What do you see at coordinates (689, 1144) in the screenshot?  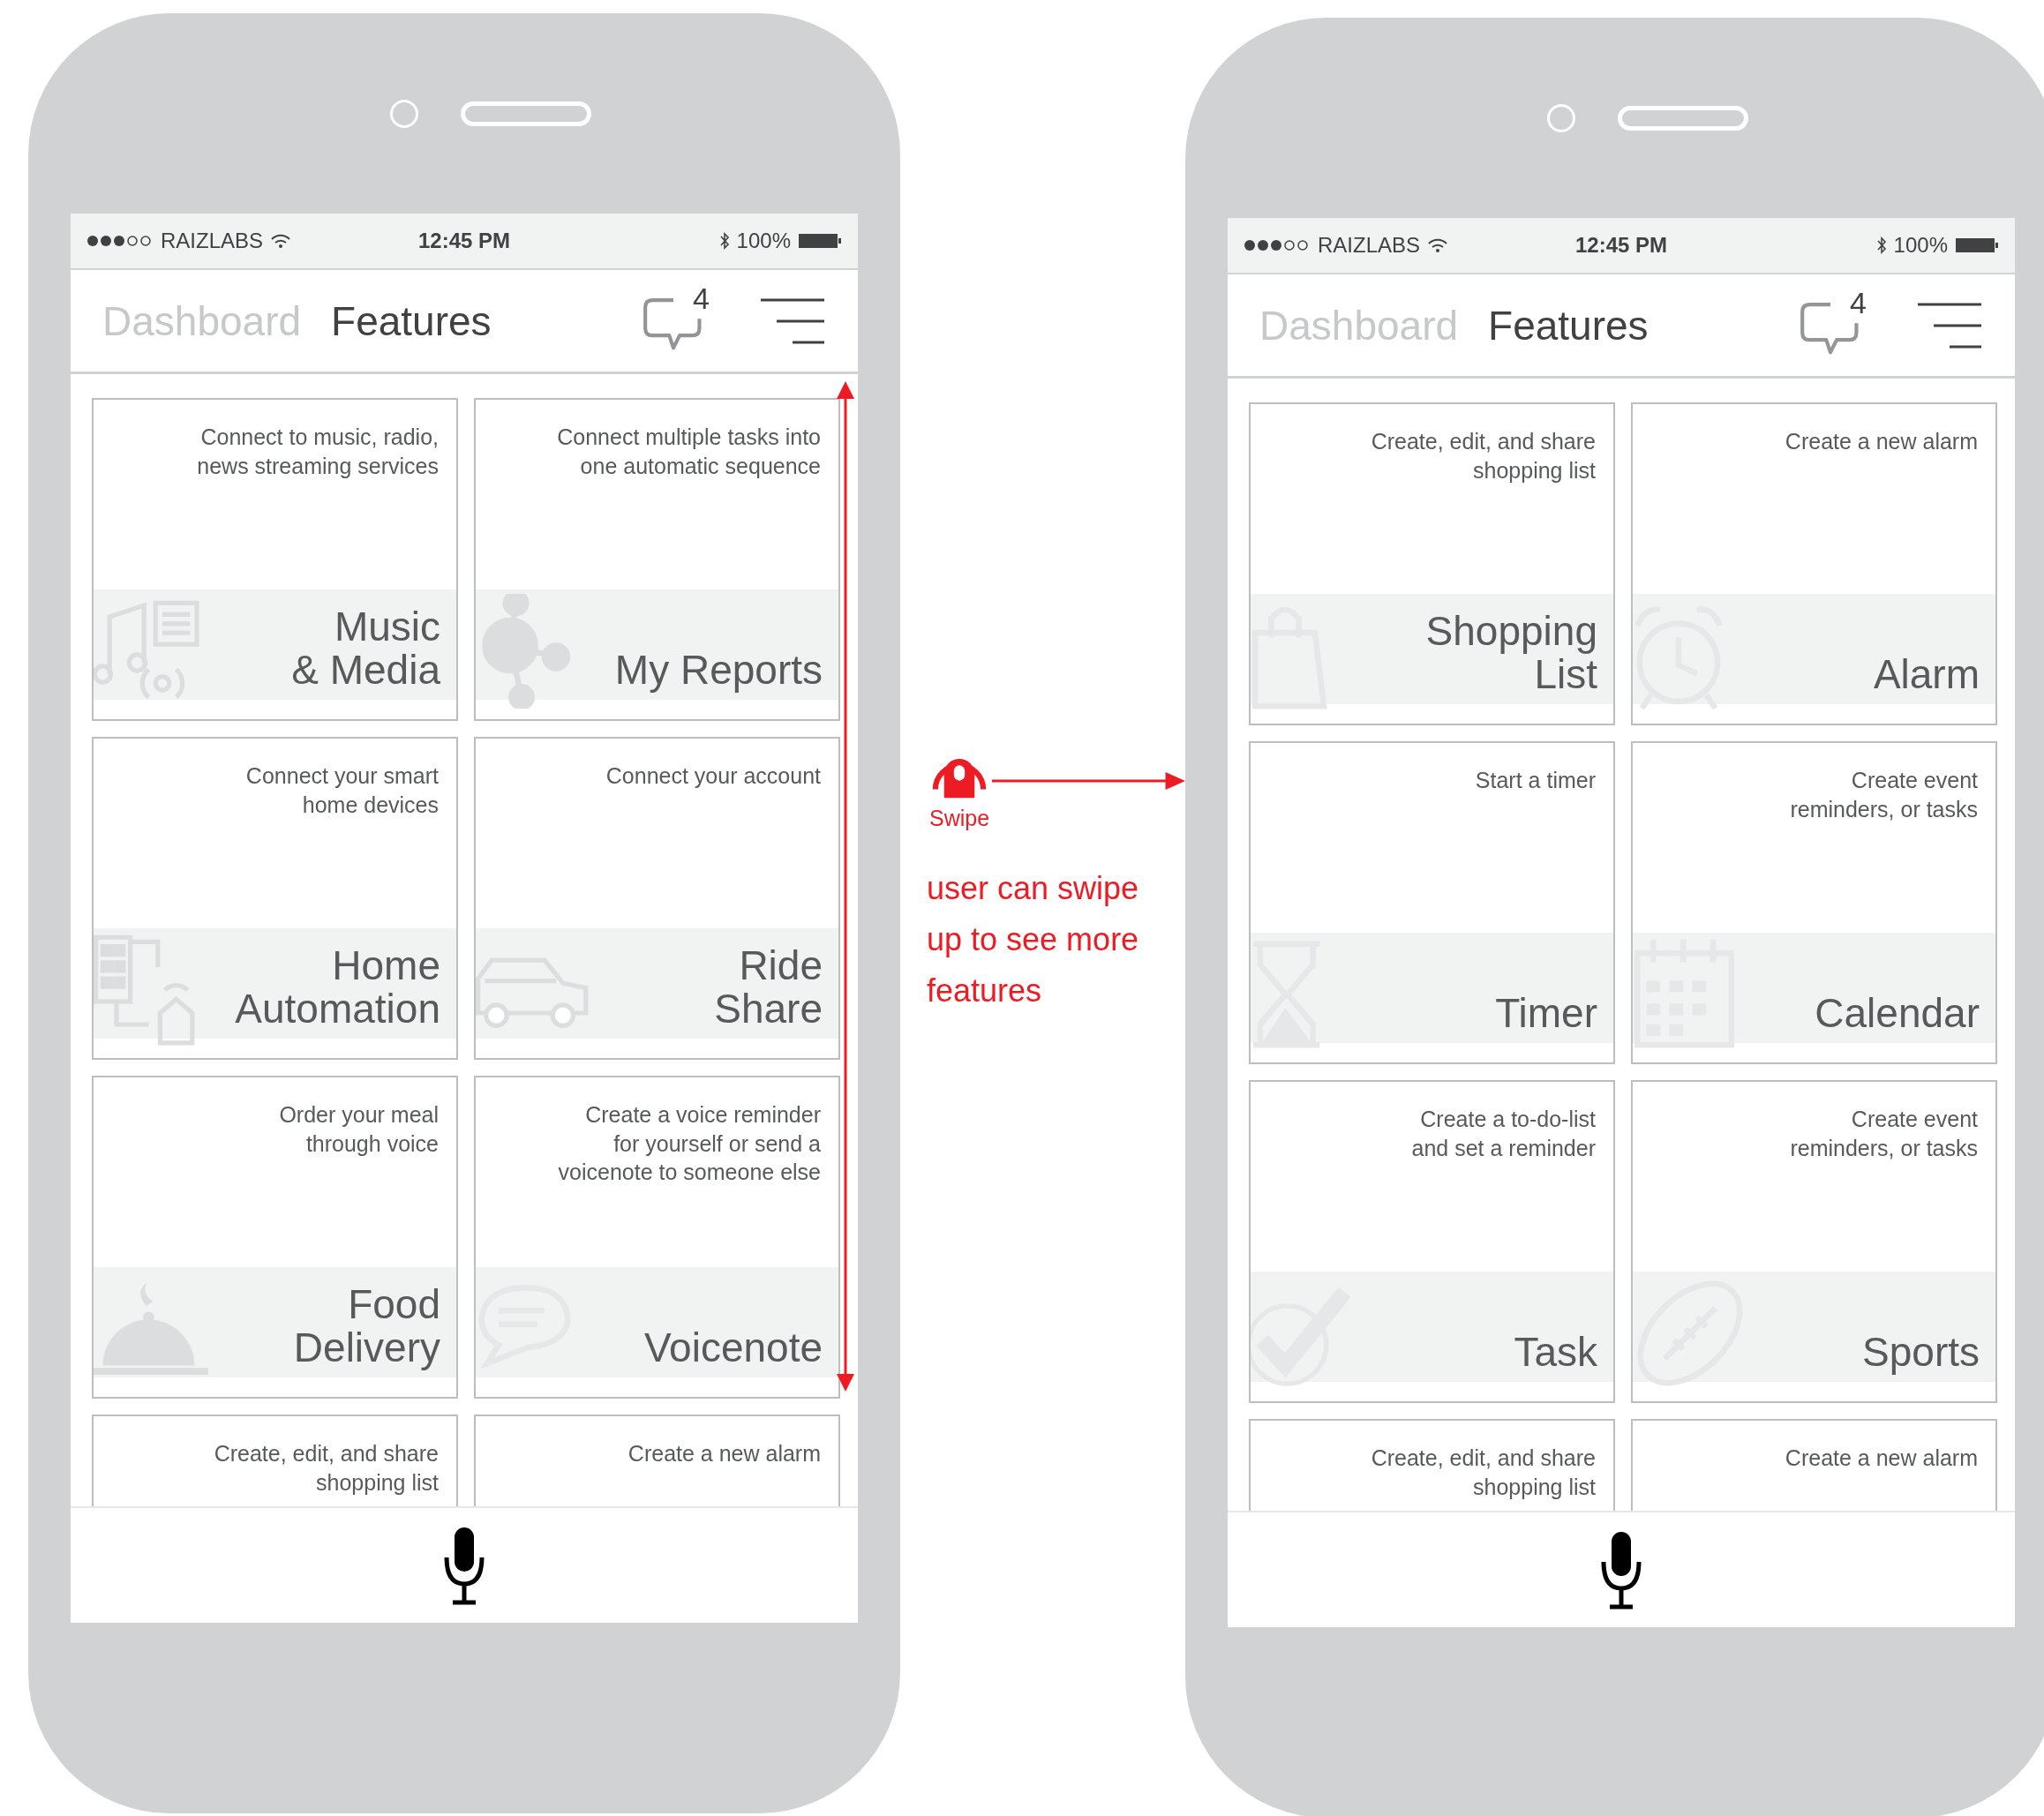 I see `tile-description: Create a voice reminder for yourself or send a voicenote to someone else` at bounding box center [689, 1144].